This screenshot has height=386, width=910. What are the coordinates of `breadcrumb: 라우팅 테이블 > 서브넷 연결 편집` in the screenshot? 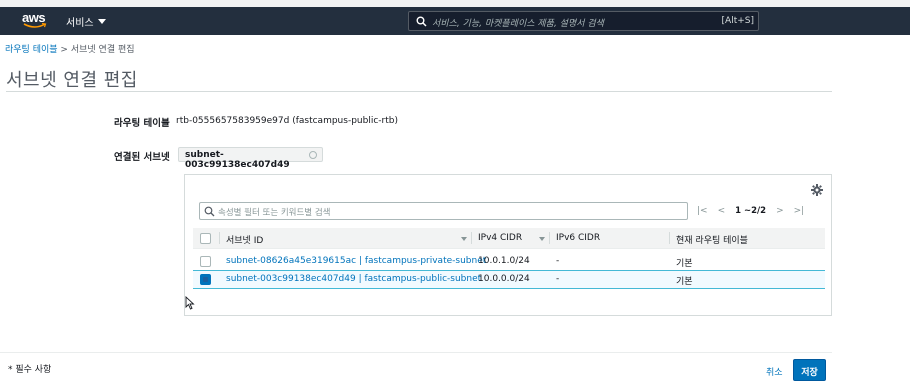 It's located at (70, 48).